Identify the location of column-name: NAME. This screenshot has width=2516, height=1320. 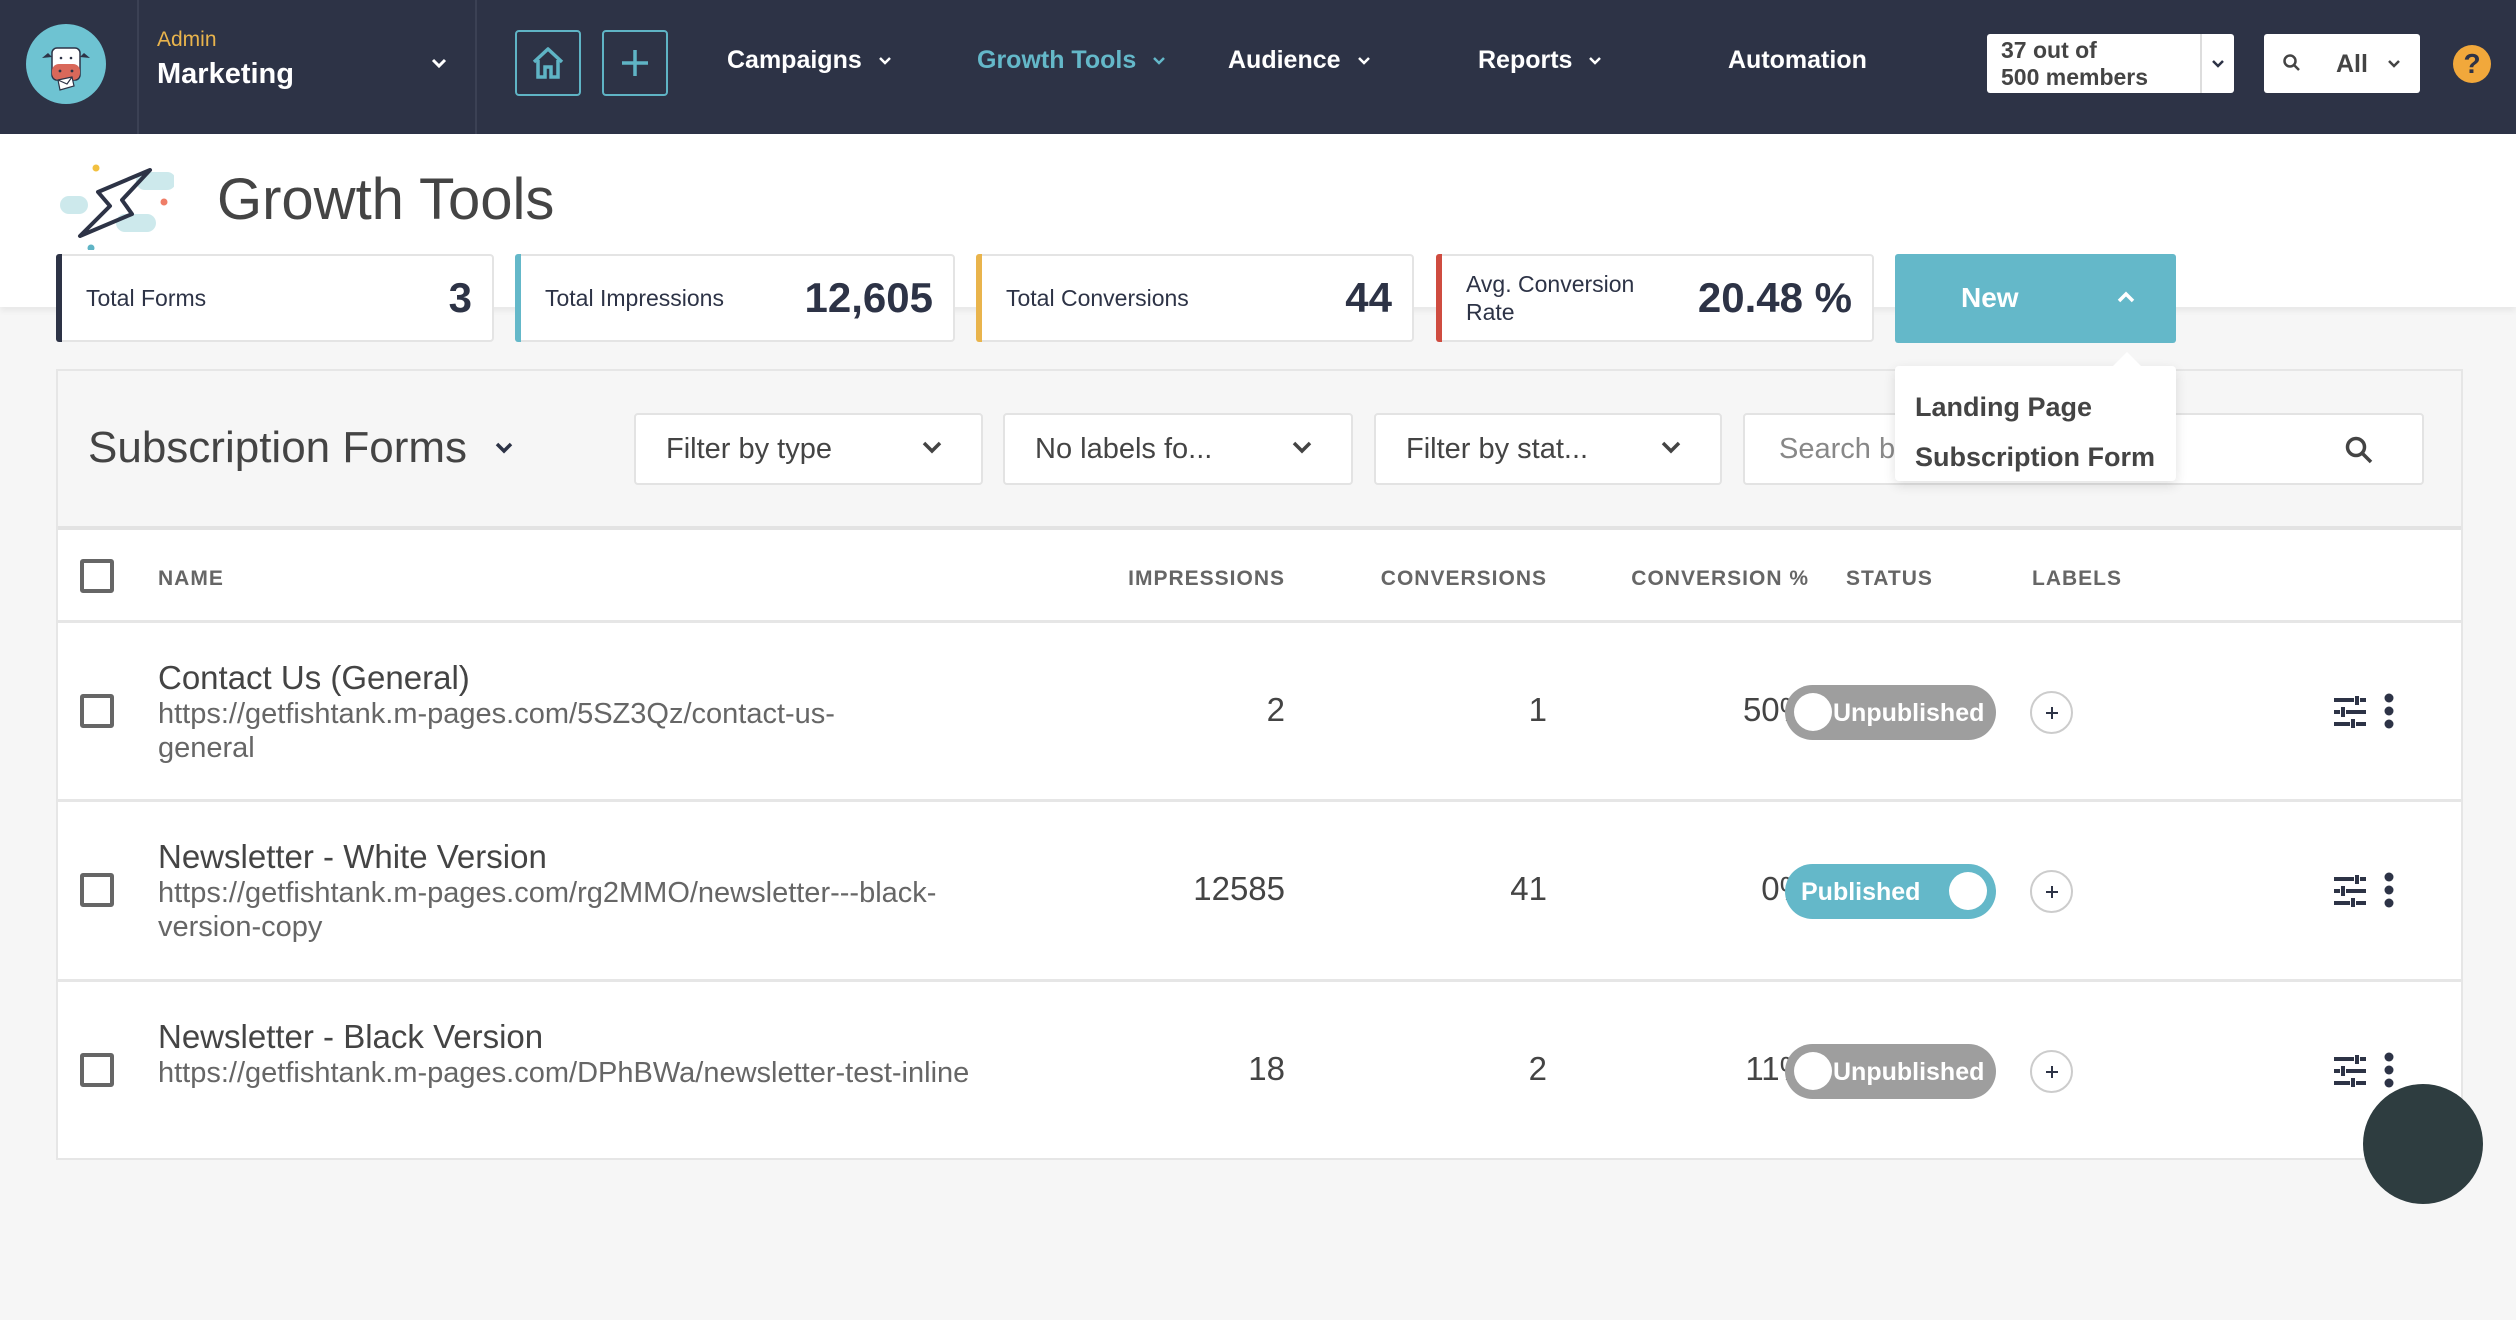
(191, 579).